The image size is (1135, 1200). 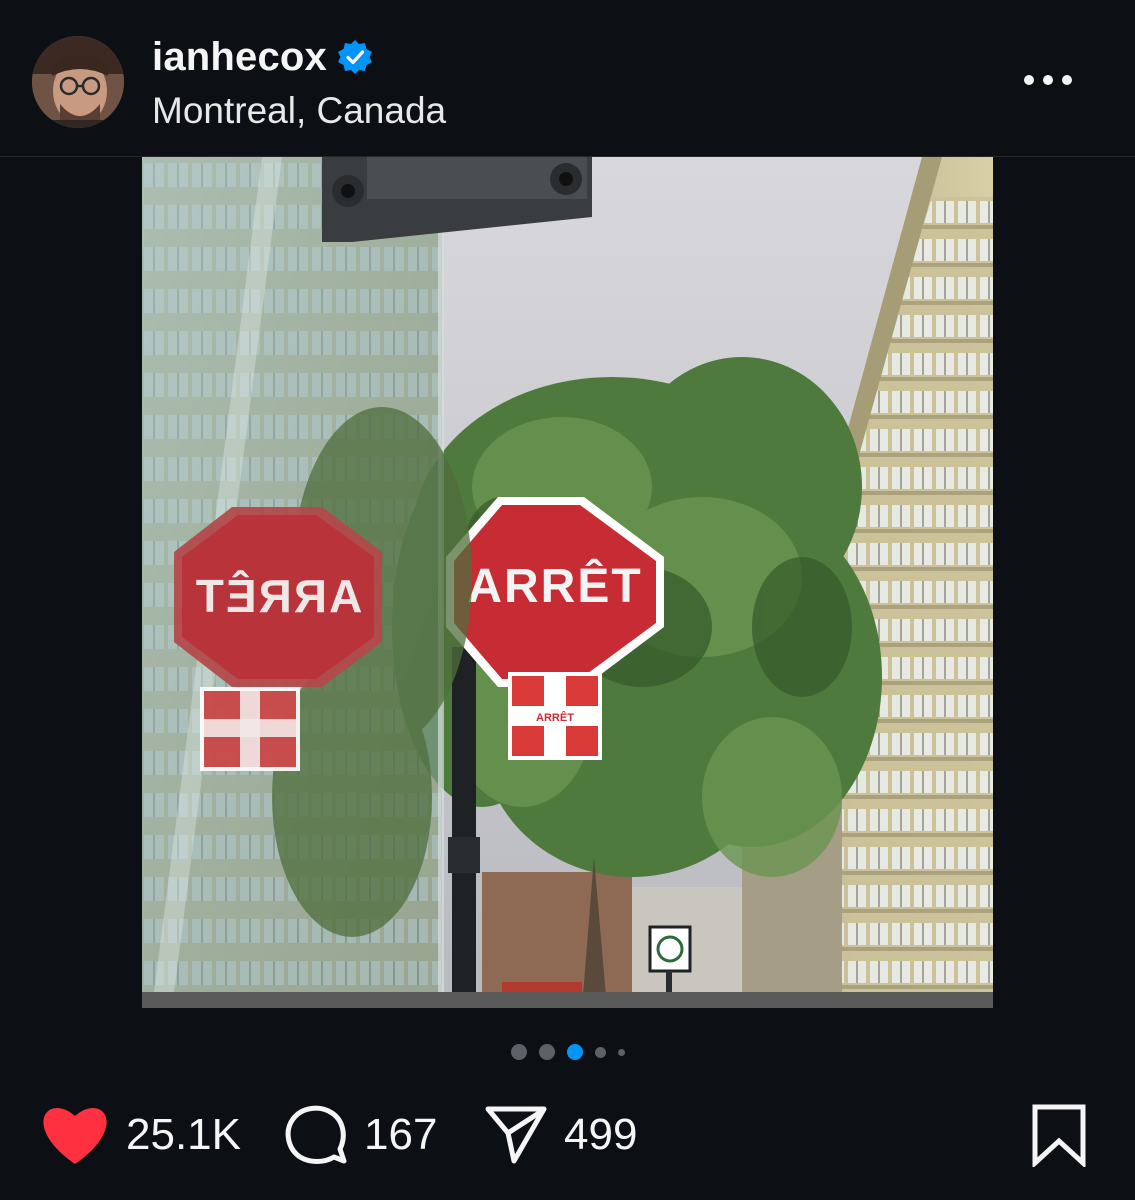 I want to click on carousel-dot-active, so click(x=574, y=1052).